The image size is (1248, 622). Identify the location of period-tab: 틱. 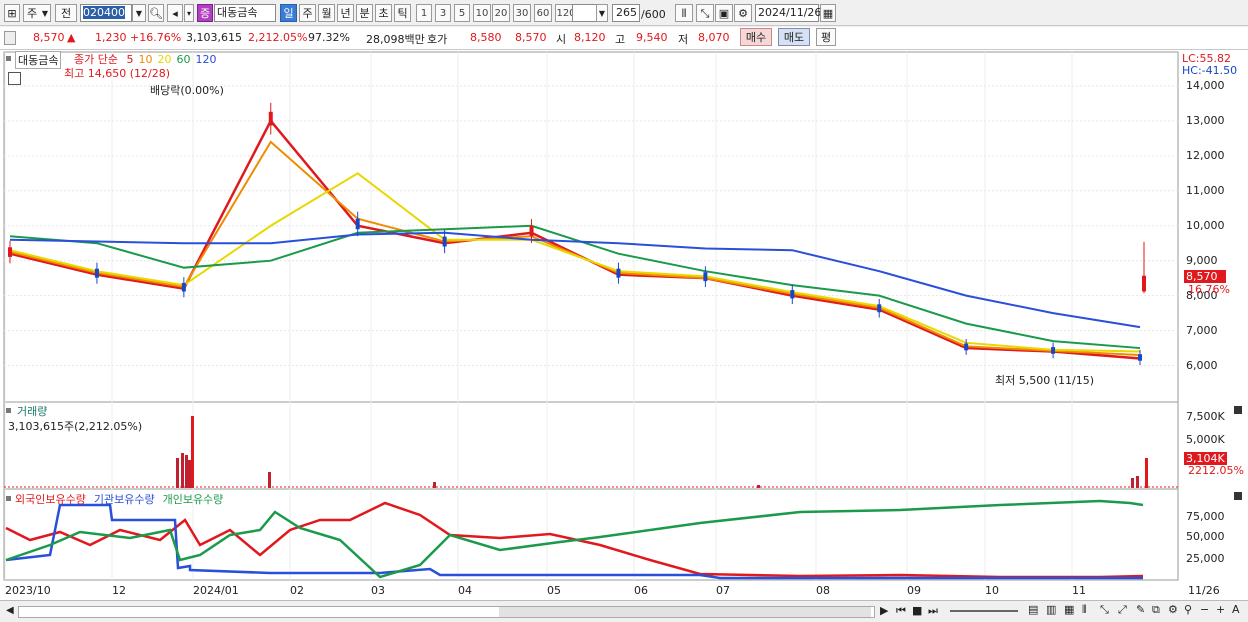
(402, 13).